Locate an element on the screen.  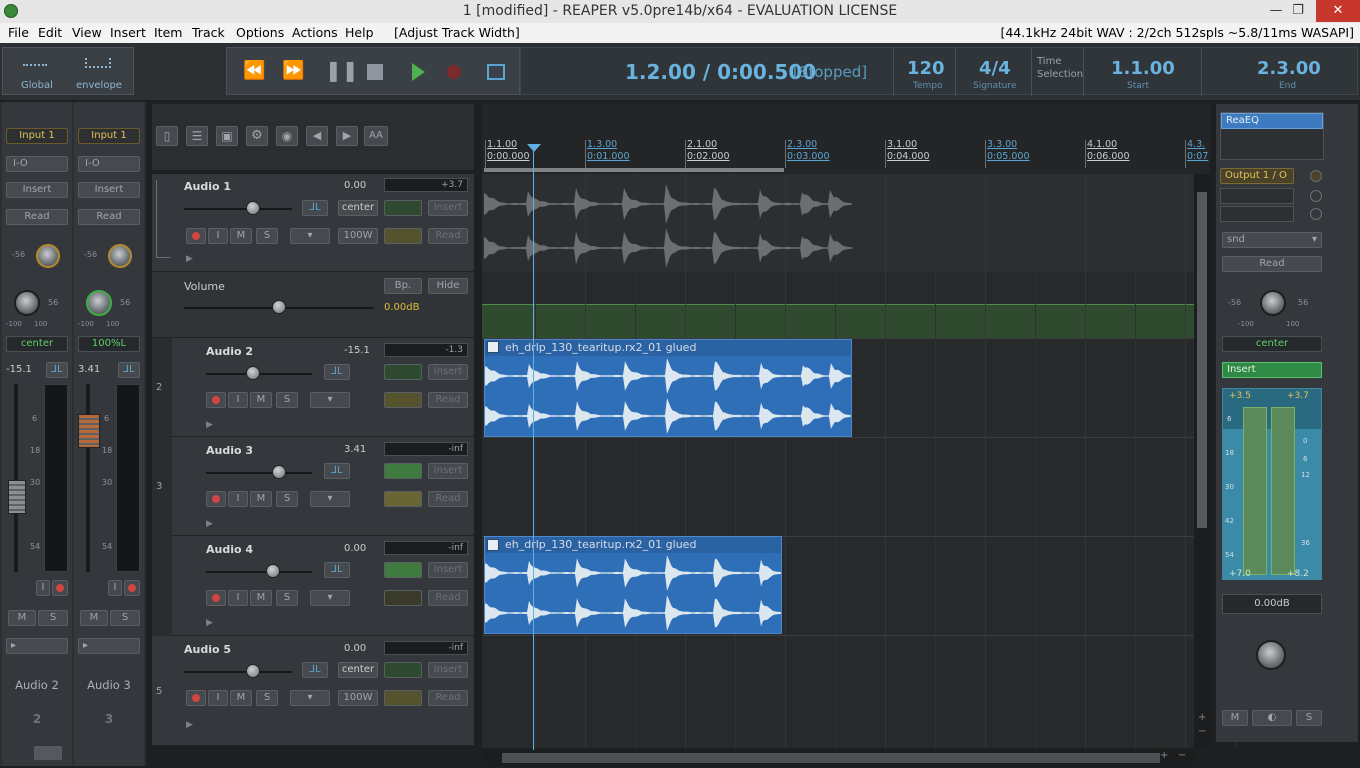
track-volume-slider is located at coordinates (238, 672).